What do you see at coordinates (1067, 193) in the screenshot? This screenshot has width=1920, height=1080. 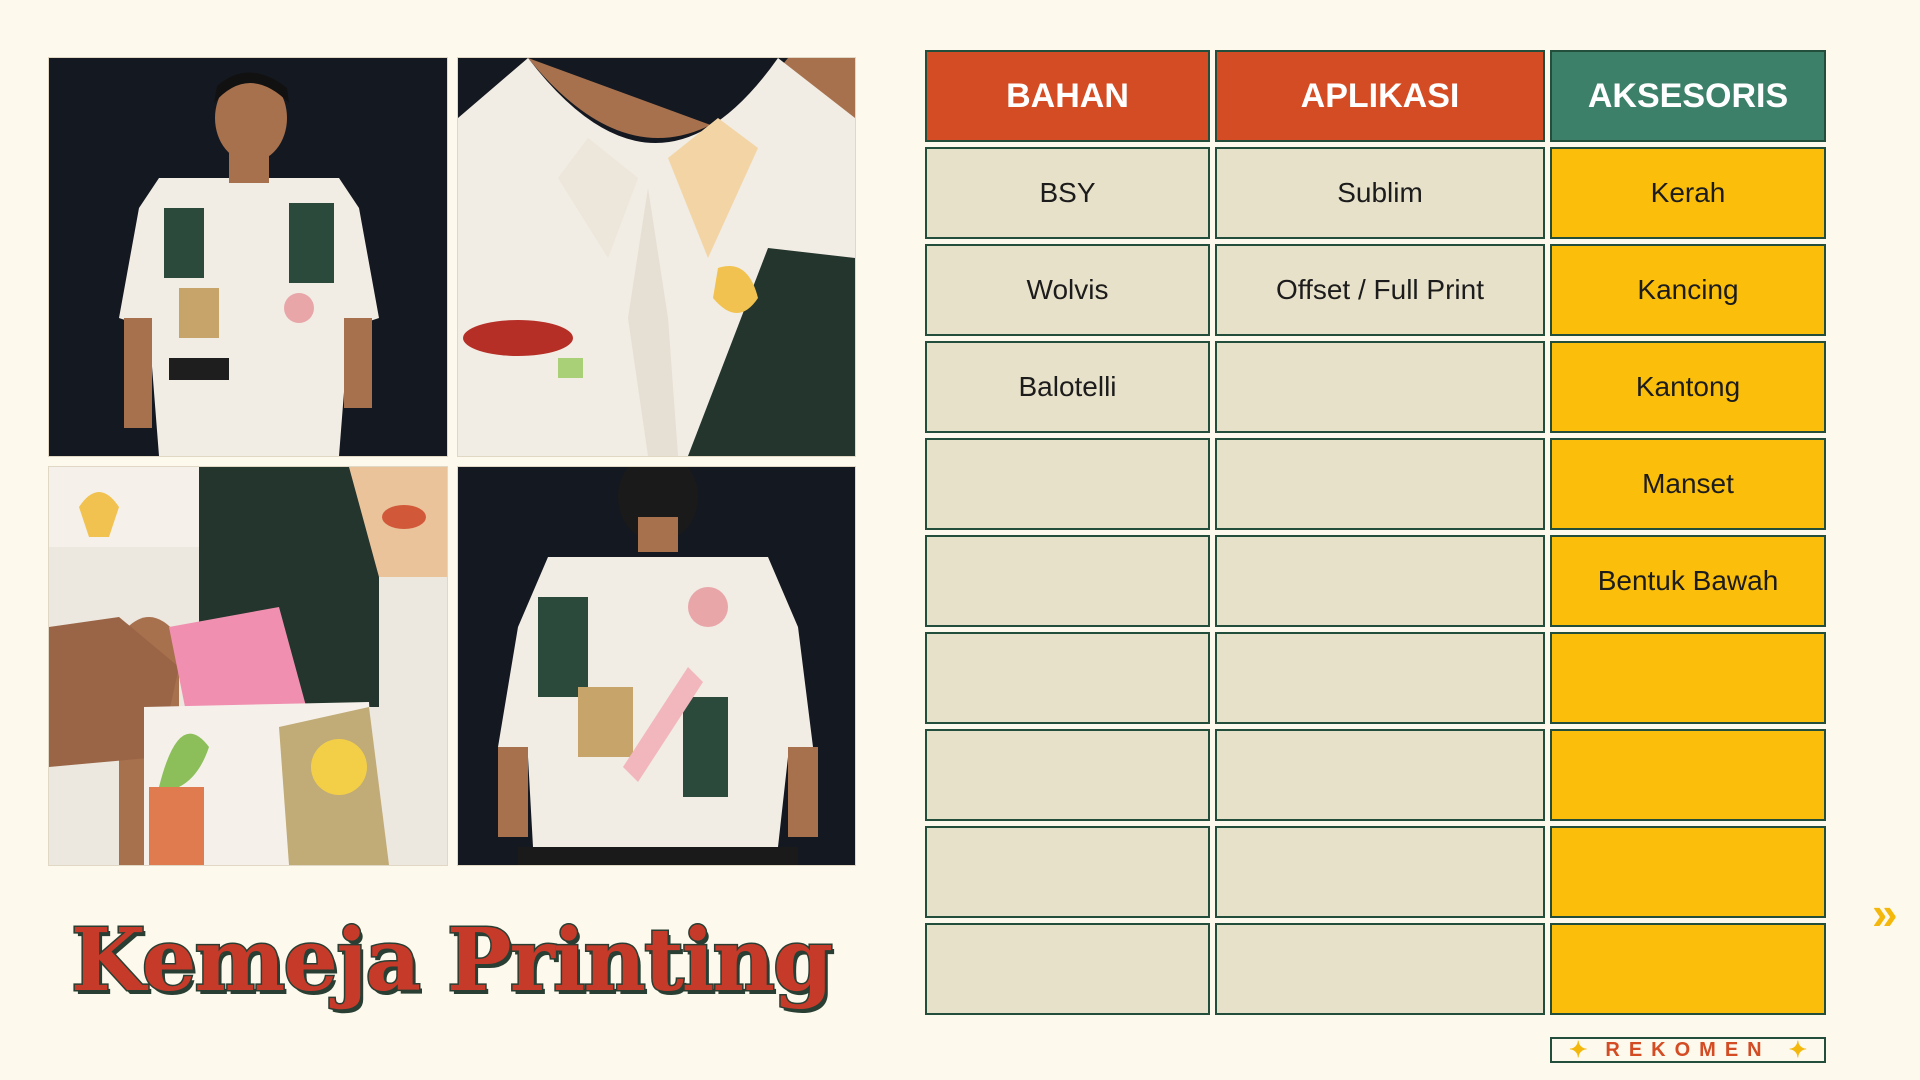 I see `table-cell: BSY` at bounding box center [1067, 193].